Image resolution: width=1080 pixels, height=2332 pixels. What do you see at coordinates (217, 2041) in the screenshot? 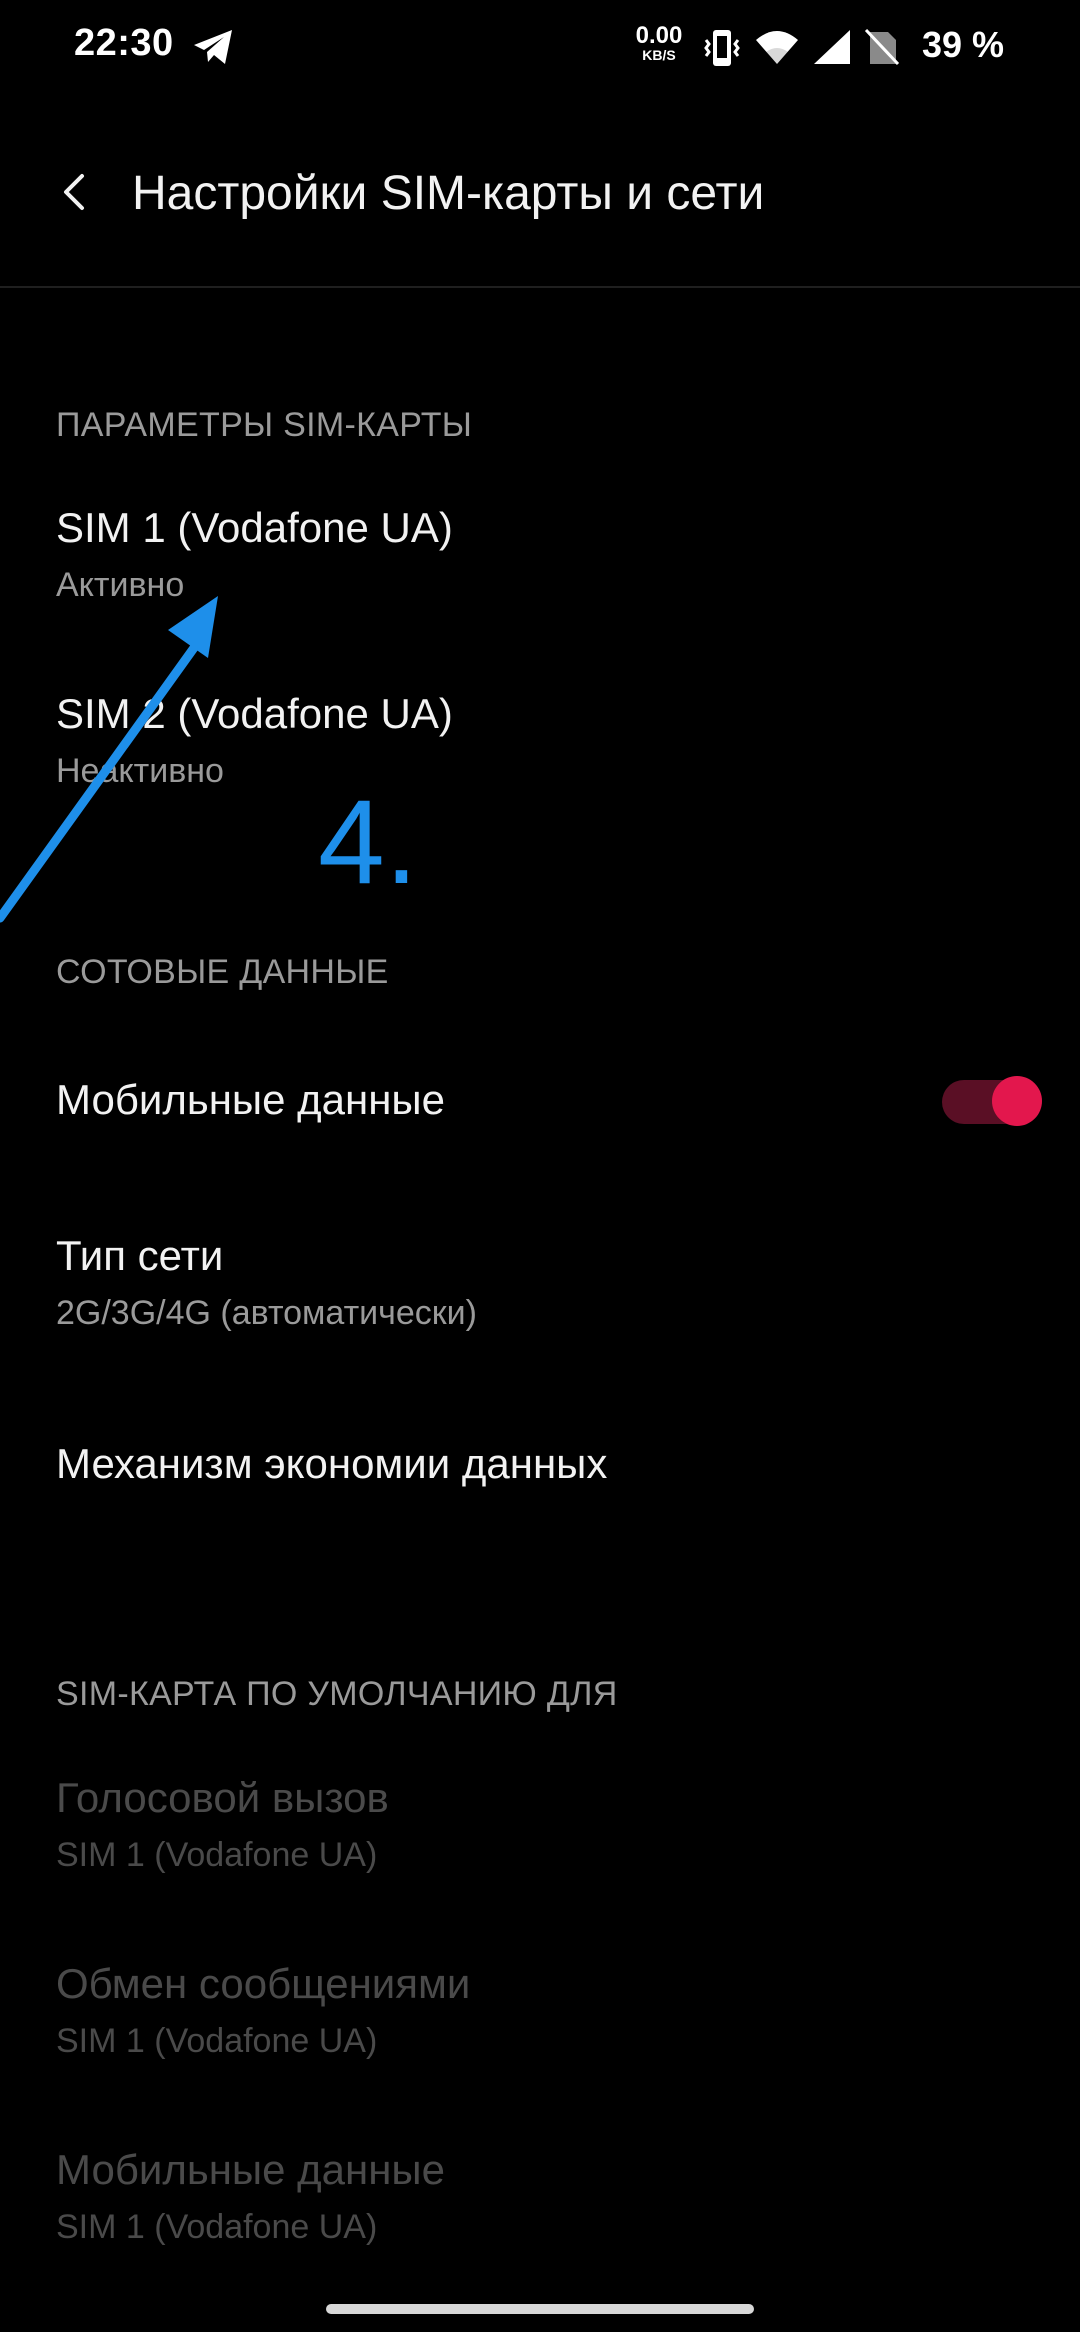
I see `default-messages-summary: SIM 1 (Vodafone UA)` at bounding box center [217, 2041].